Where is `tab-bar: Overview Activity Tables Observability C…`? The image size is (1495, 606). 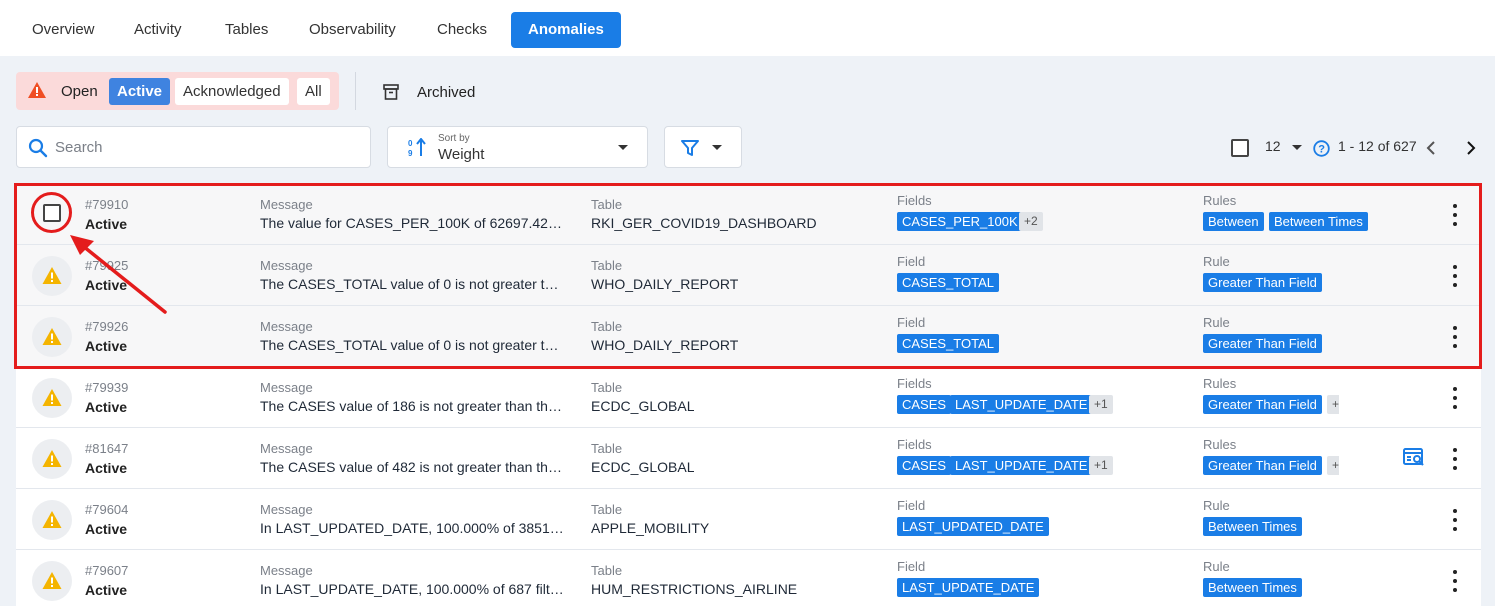
tab-bar: Overview Activity Tables Observability C… is located at coordinates (747, 28).